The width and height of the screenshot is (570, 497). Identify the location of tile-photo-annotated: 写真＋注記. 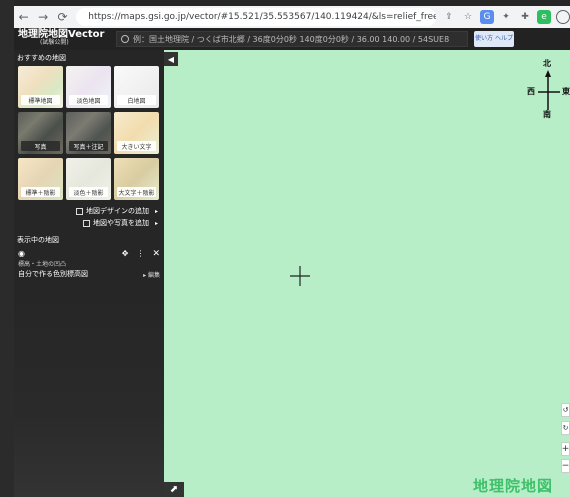
(88, 133).